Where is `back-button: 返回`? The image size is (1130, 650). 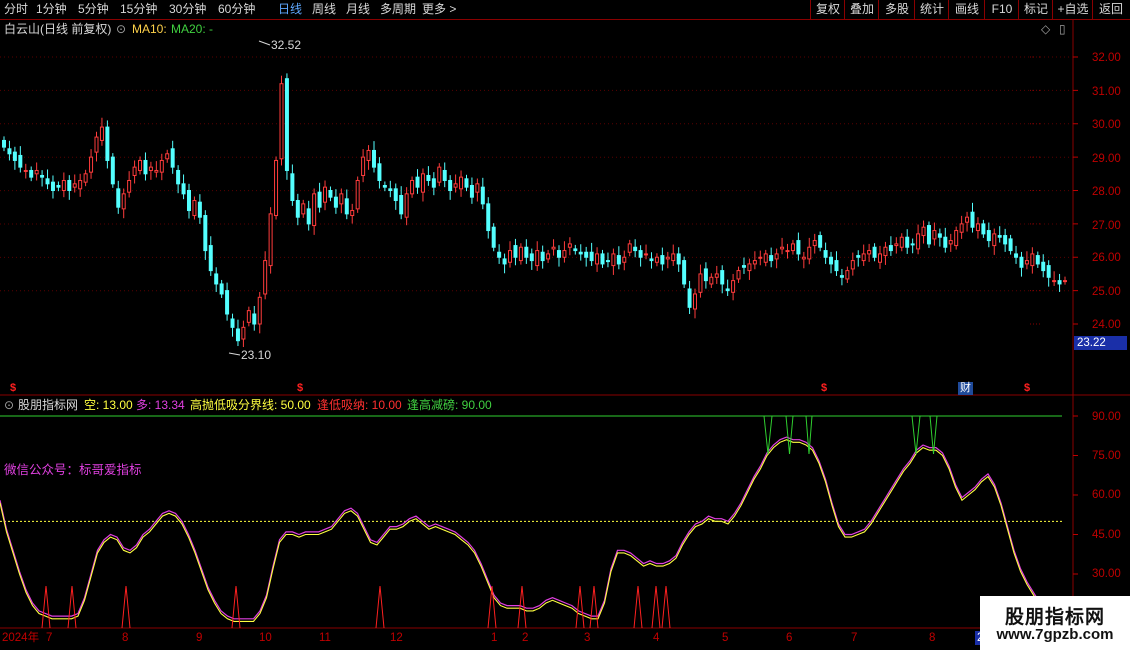 back-button: 返回 is located at coordinates (1110, 9).